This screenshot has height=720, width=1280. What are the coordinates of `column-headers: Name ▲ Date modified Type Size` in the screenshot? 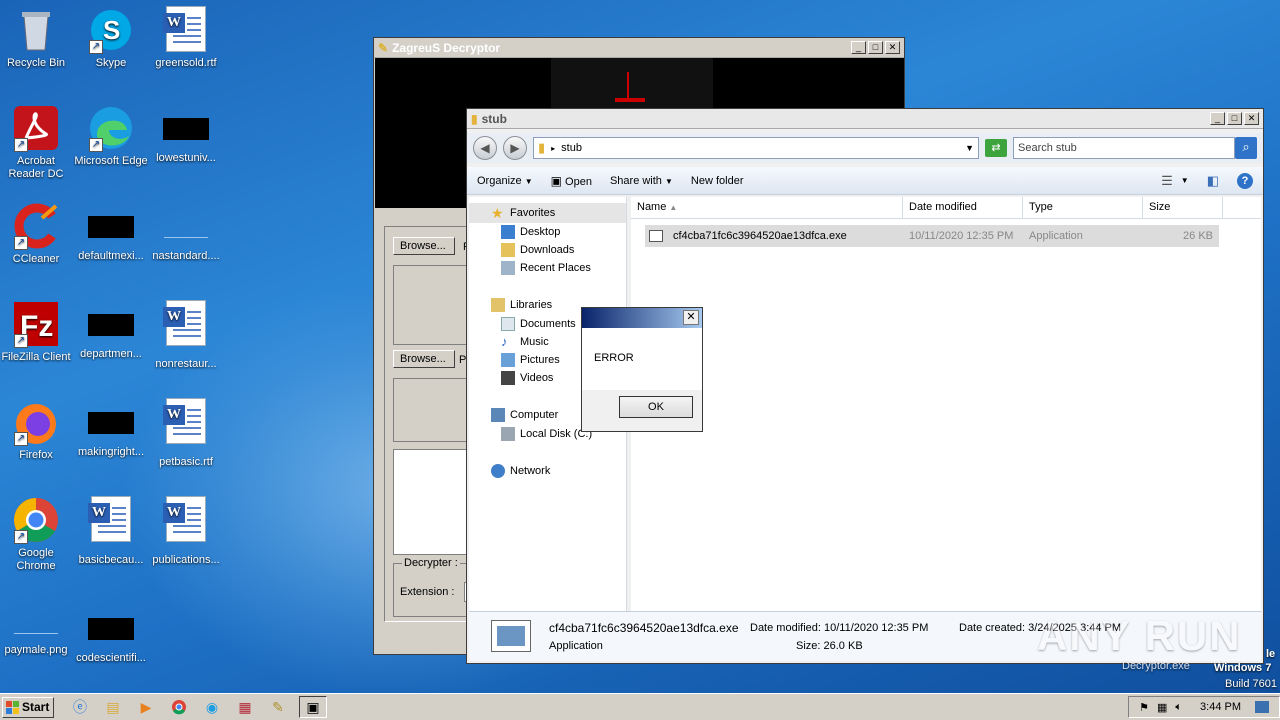 It's located at (946, 208).